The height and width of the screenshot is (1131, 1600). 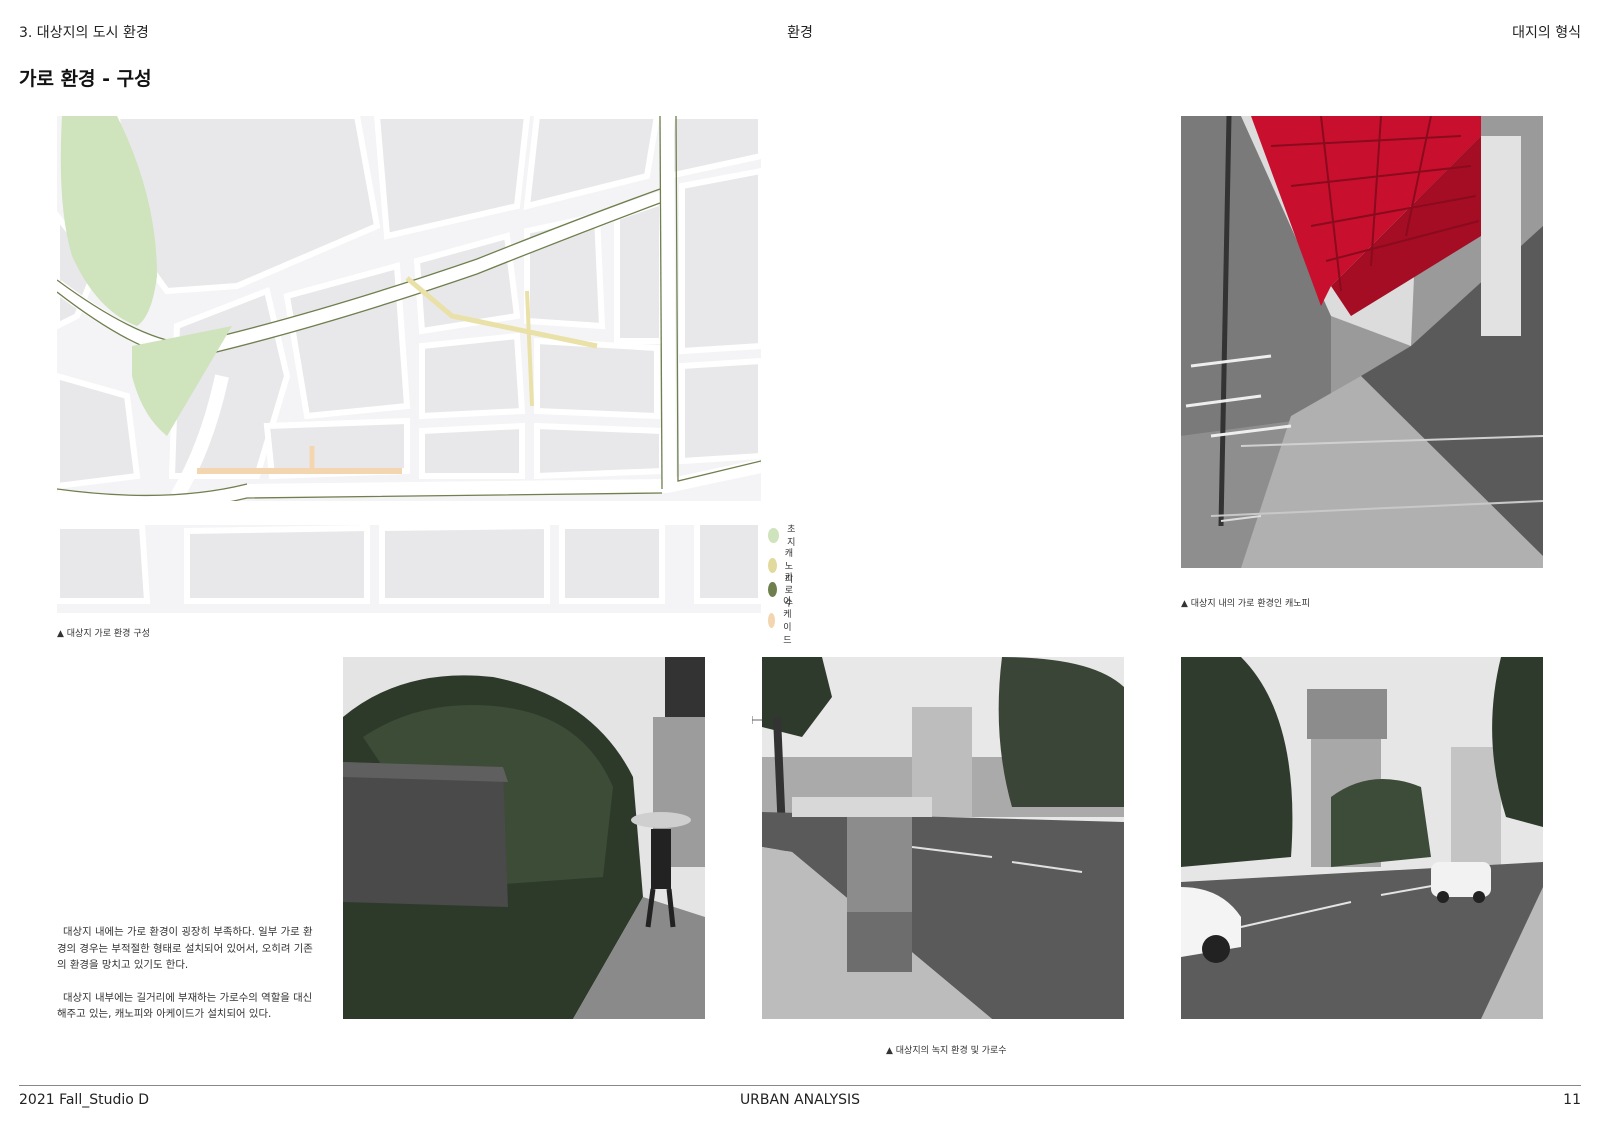 I want to click on legend-item-arcade: 아케이드, so click(x=783, y=620).